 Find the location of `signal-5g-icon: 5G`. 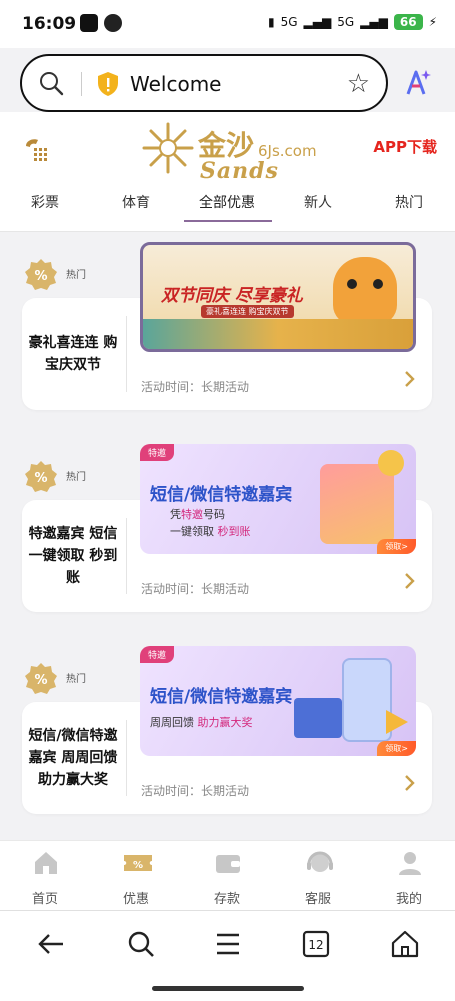

signal-5g-icon: 5G is located at coordinates (289, 22).